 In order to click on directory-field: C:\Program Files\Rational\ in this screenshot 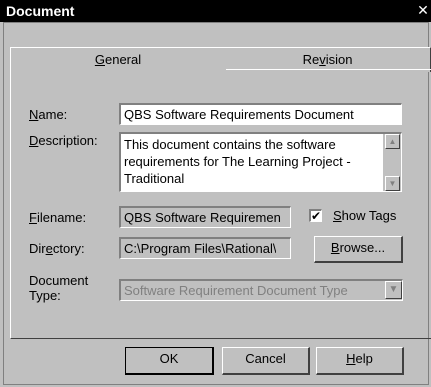, I will do `click(205, 248)`.